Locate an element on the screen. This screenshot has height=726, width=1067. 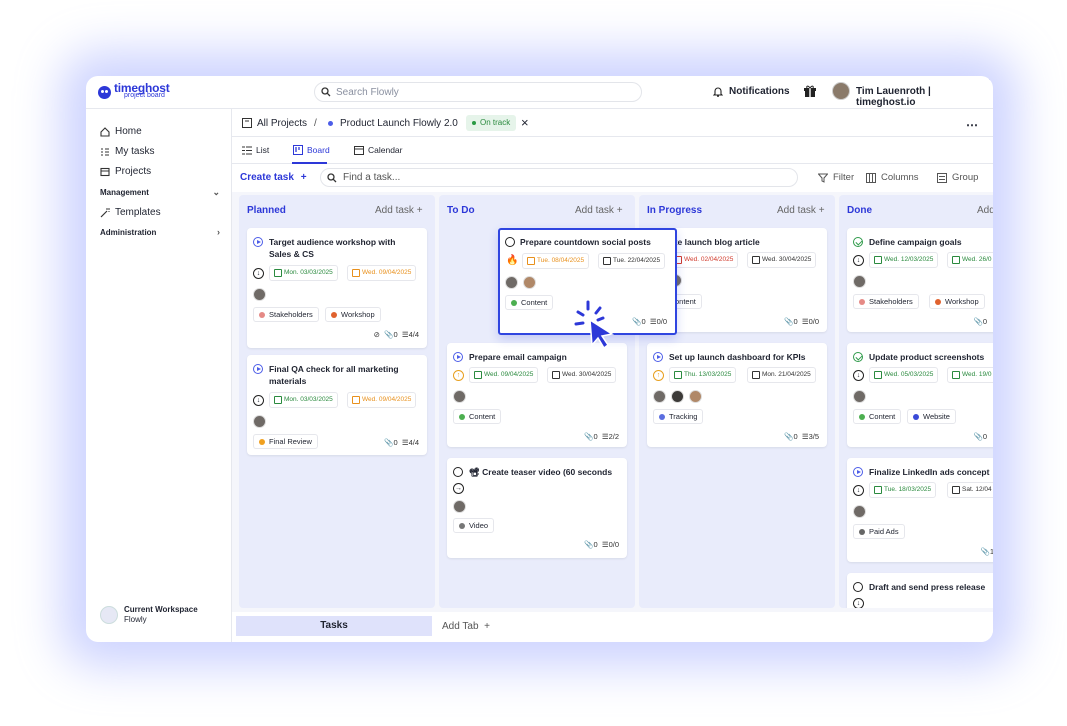
tag-tracking: Tracking is located at coordinates (678, 416).